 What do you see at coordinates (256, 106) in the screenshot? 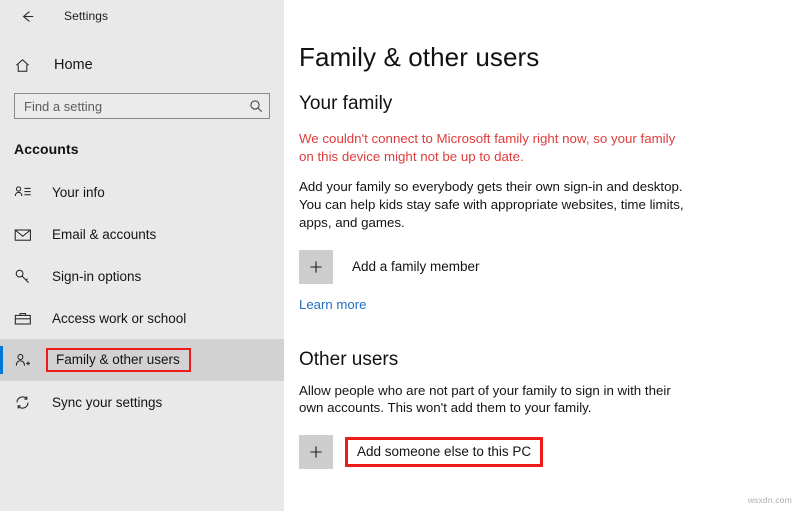
I see `search-icon` at bounding box center [256, 106].